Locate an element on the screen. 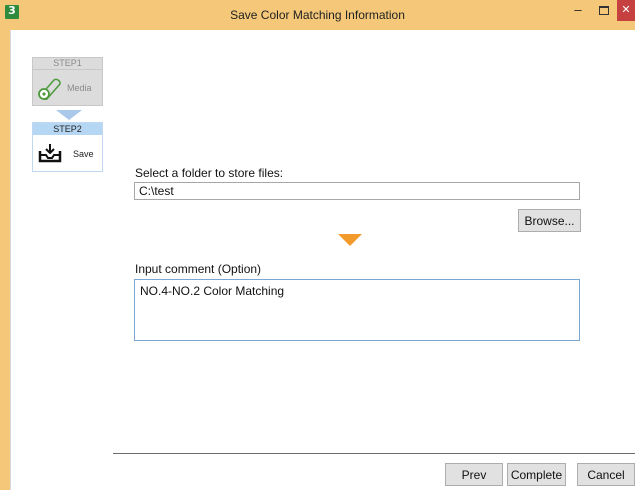 This screenshot has height=490, width=635. step-card-media: STEP1 Media is located at coordinates (67, 81).